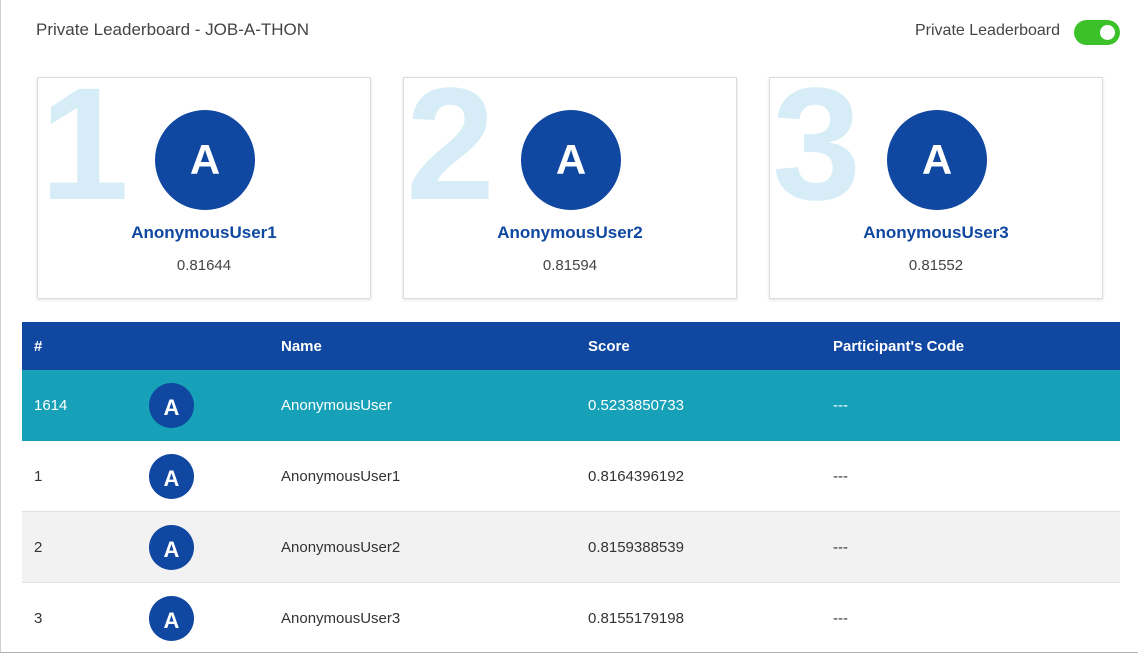 This screenshot has height=653, width=1138. I want to click on column-header-score: Score, so click(609, 346).